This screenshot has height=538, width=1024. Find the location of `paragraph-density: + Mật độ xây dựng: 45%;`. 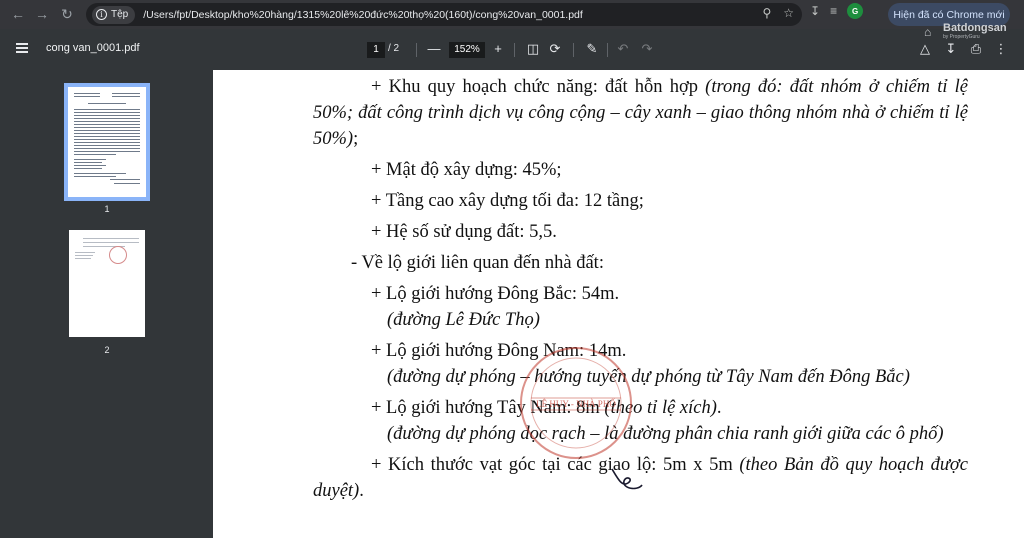

paragraph-density: + Mật độ xây dựng: 45%; is located at coordinates (466, 170).